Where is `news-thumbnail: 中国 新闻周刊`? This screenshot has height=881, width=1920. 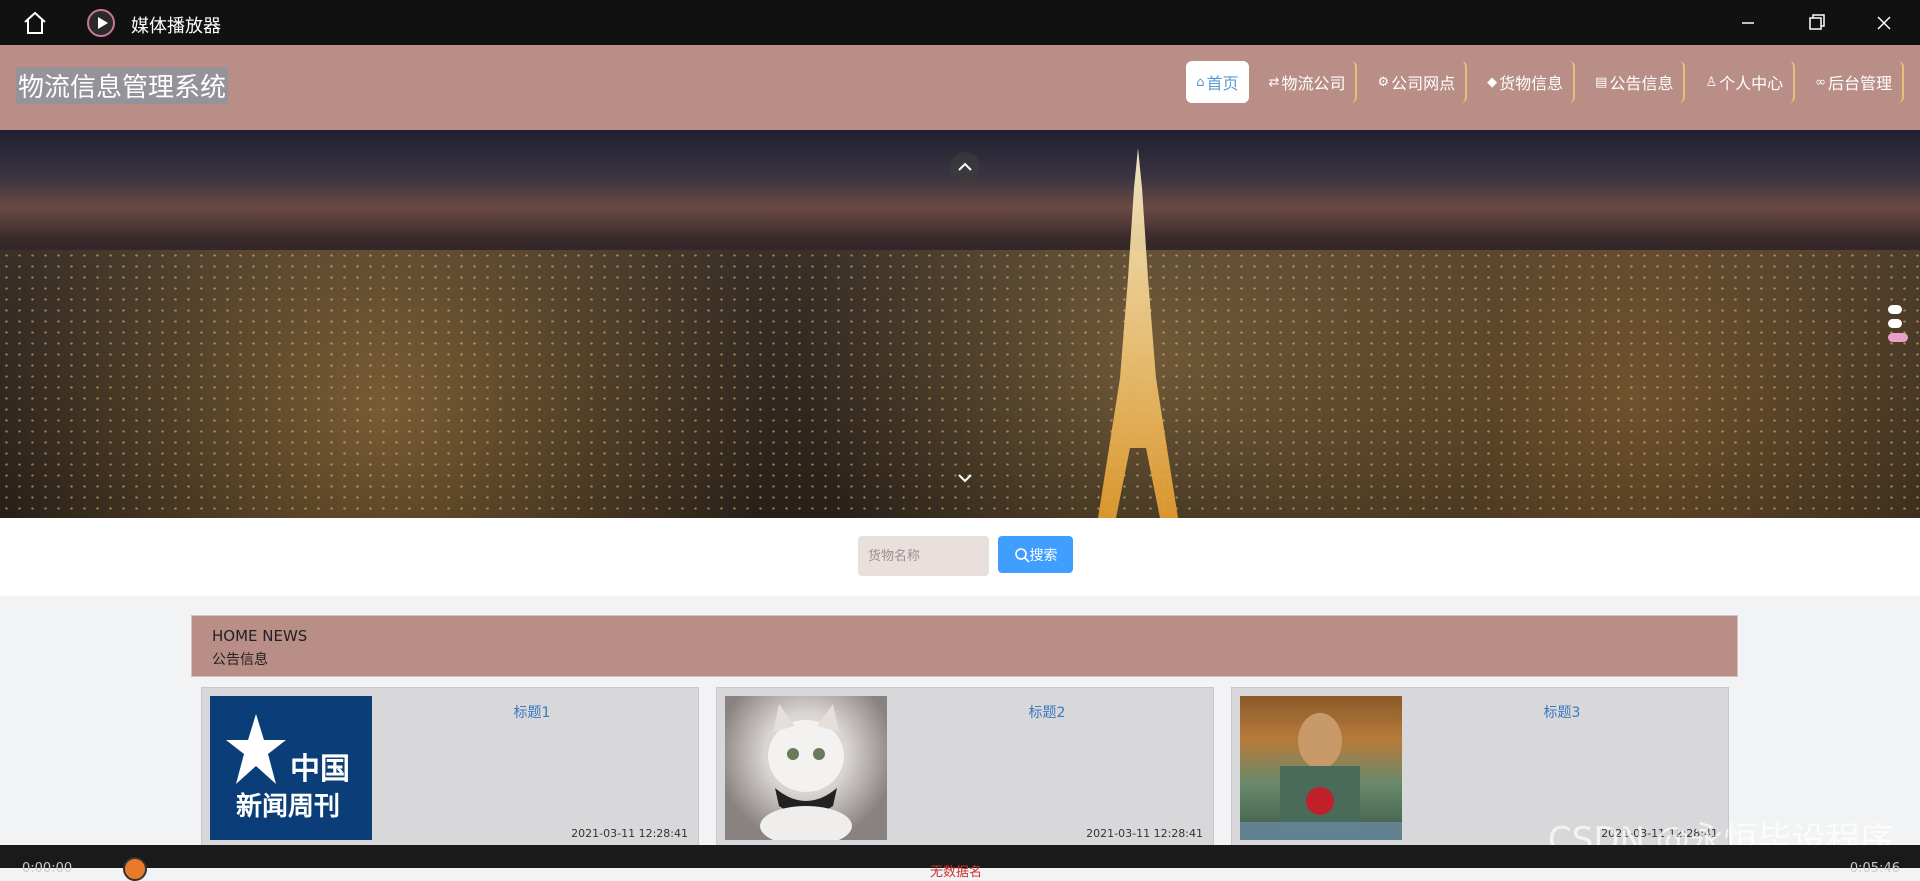 news-thumbnail: 中国 新闻周刊 is located at coordinates (291, 768).